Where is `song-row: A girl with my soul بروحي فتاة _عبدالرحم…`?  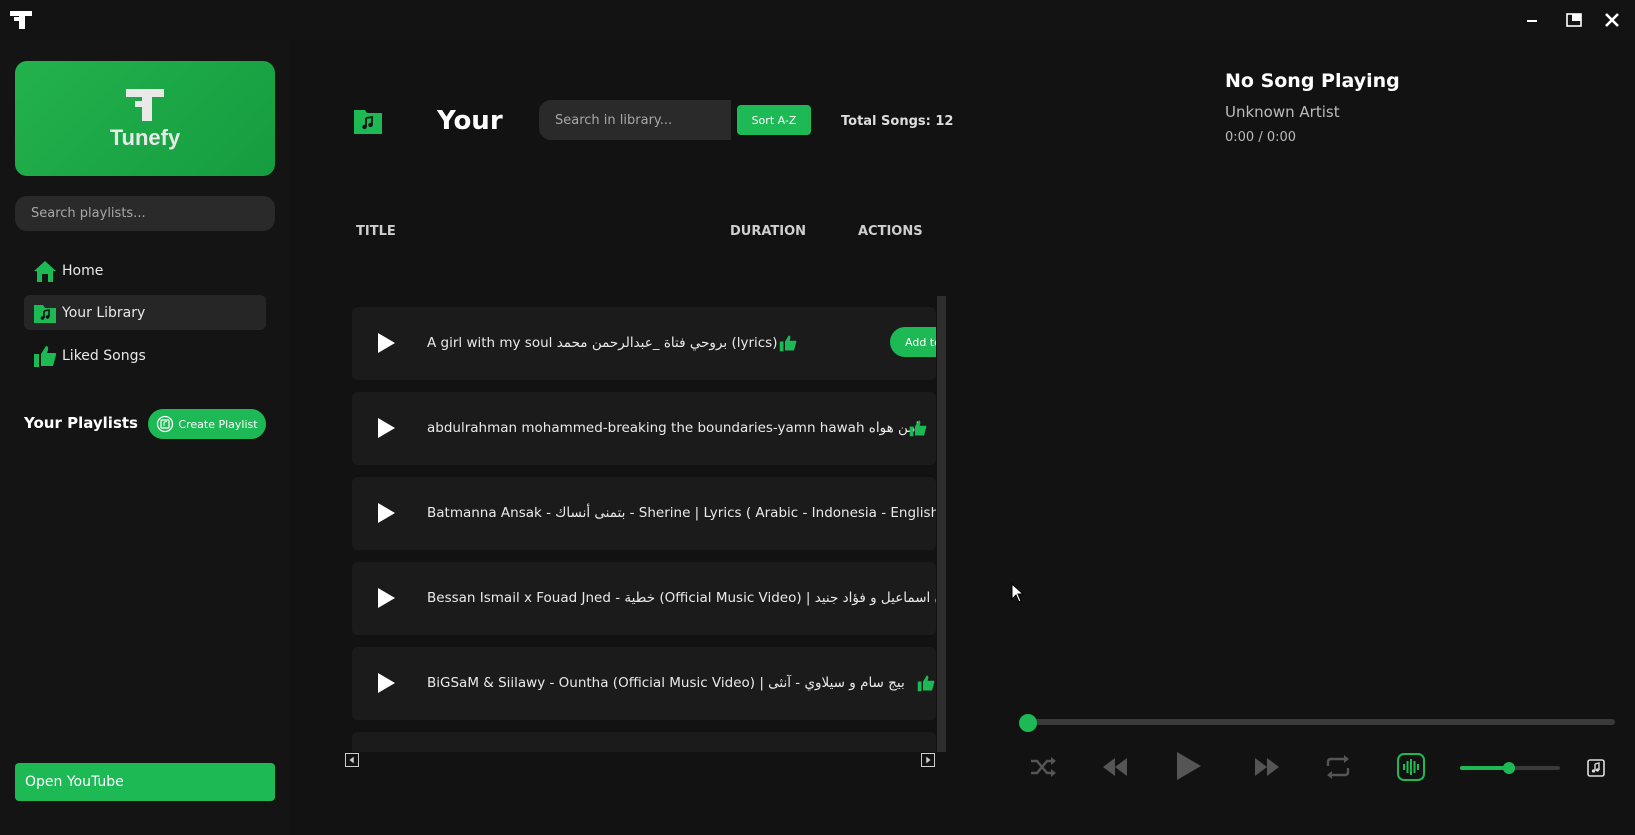
song-row: A girl with my soul بروحي فتاة _عبدالرحم… is located at coordinates (644, 343).